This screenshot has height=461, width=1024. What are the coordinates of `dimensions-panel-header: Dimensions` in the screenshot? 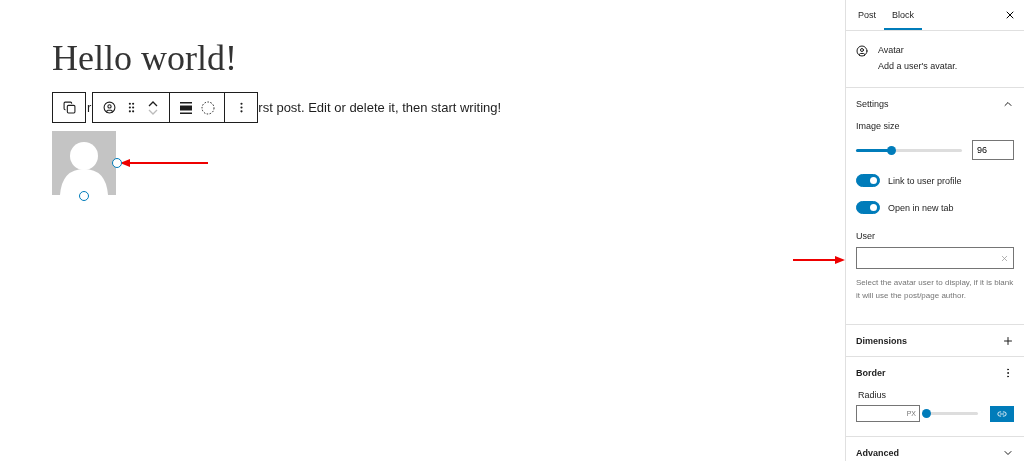 It's located at (935, 340).